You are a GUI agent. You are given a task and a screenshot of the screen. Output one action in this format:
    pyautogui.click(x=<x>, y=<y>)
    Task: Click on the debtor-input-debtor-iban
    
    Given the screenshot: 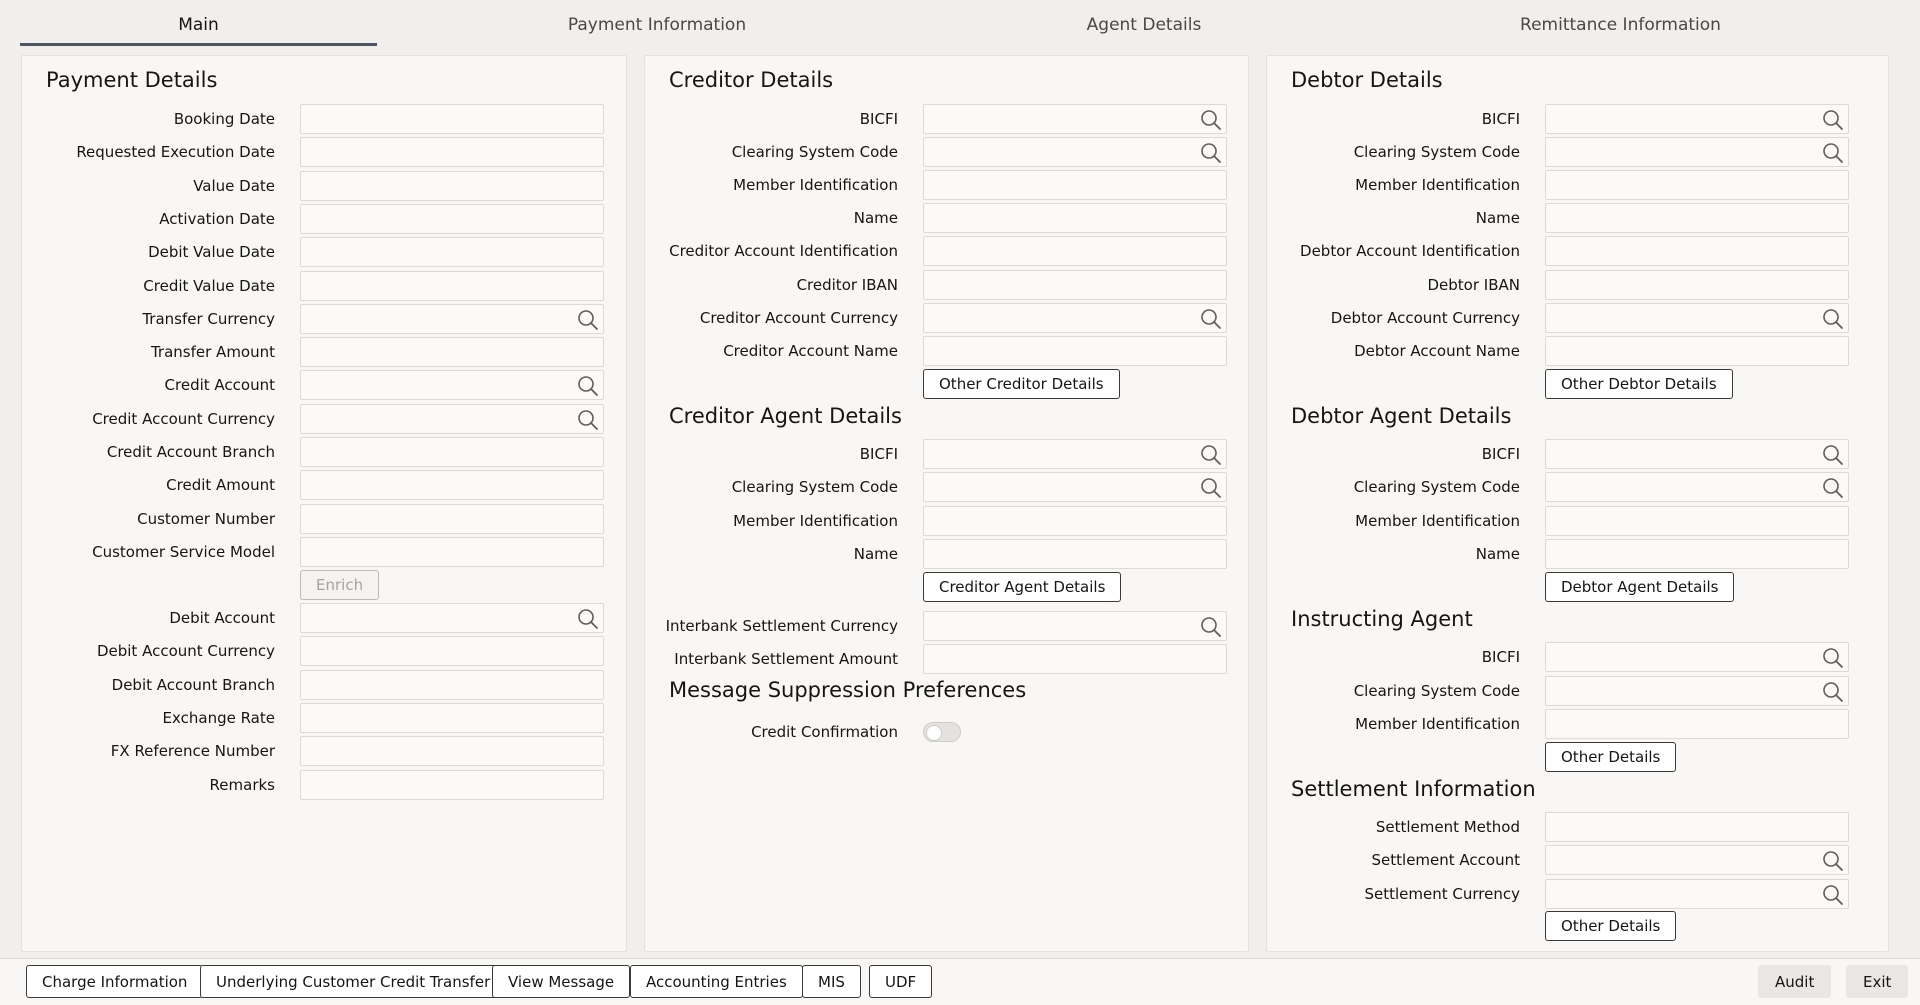 What is the action you would take?
    pyautogui.click(x=1697, y=284)
    